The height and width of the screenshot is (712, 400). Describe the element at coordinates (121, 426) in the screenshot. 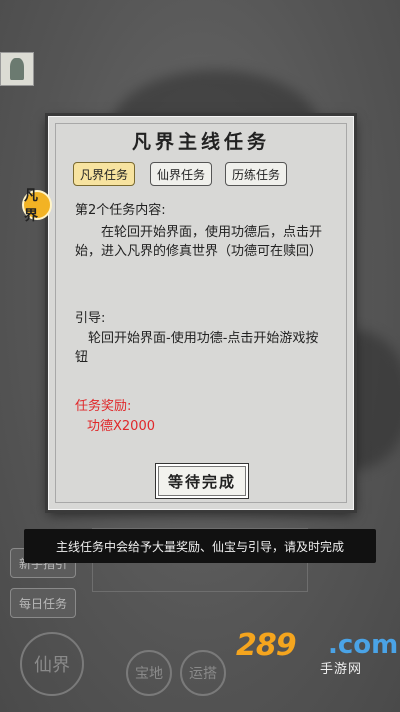

I see `reward-value: 功德X2000` at that location.